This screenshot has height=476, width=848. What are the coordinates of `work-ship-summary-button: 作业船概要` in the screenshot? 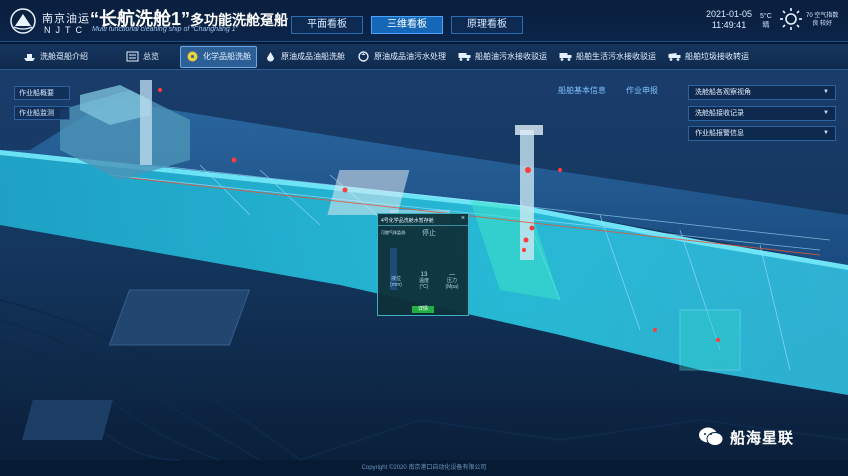 It's located at (42, 93).